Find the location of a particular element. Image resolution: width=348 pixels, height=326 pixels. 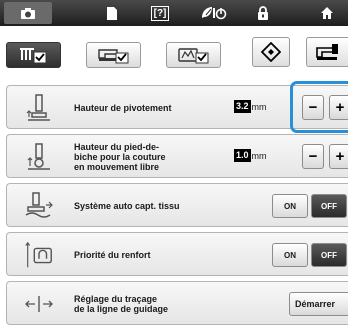

setting-row-pivot-height: Hauteur de pivotement 3.2 mm − + is located at coordinates (177, 107).